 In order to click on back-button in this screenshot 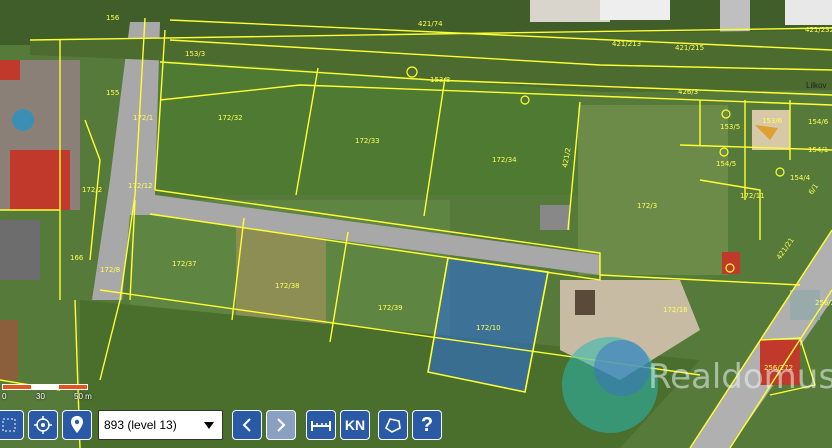, I will do `click(247, 425)`.